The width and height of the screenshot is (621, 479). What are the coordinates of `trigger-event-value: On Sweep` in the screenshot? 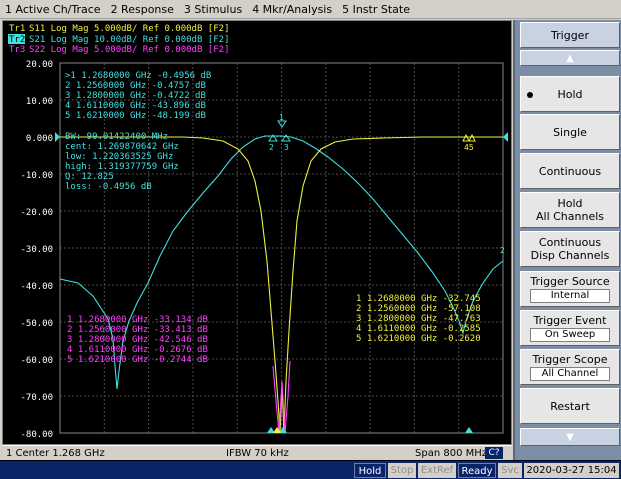 It's located at (570, 335).